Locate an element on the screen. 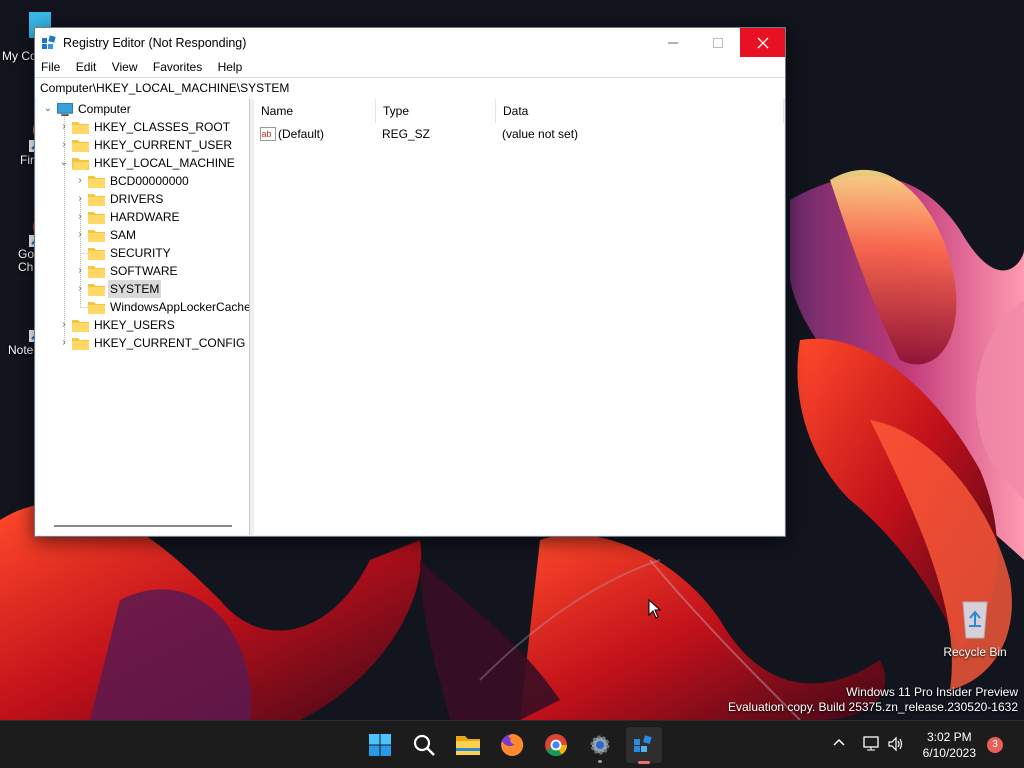 Image resolution: width=1024 pixels, height=768 pixels. tree-label: HKEY_USERS is located at coordinates (134, 325).